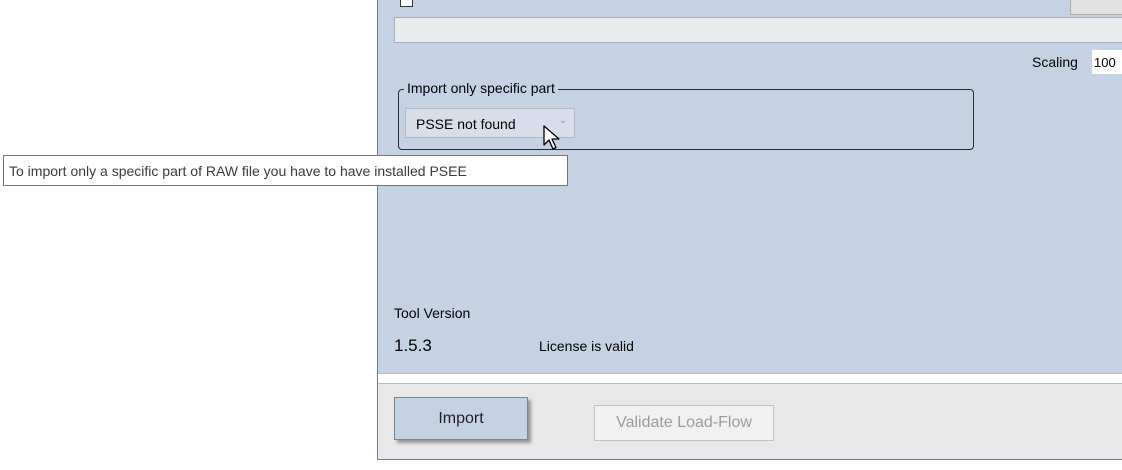  What do you see at coordinates (461, 418) in the screenshot?
I see `import-button: Import` at bounding box center [461, 418].